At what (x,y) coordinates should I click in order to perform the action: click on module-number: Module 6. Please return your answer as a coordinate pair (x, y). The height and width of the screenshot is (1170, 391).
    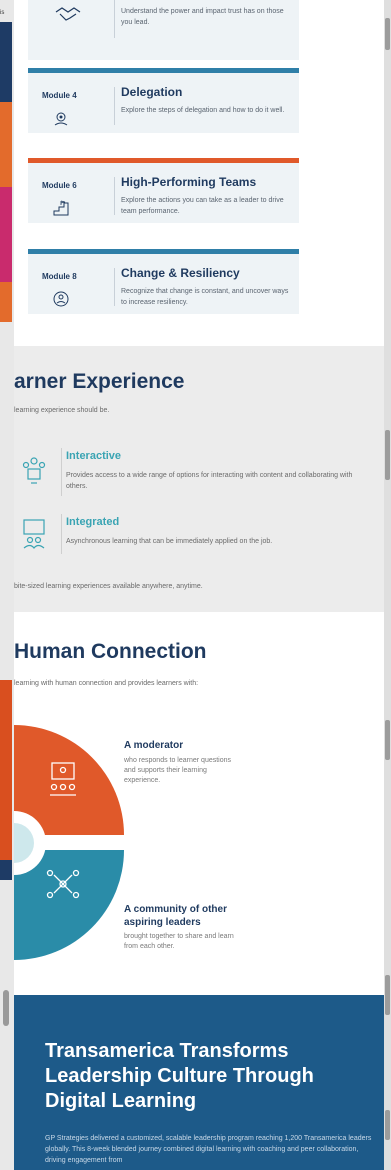
    Looking at the image, I should click on (59, 185).